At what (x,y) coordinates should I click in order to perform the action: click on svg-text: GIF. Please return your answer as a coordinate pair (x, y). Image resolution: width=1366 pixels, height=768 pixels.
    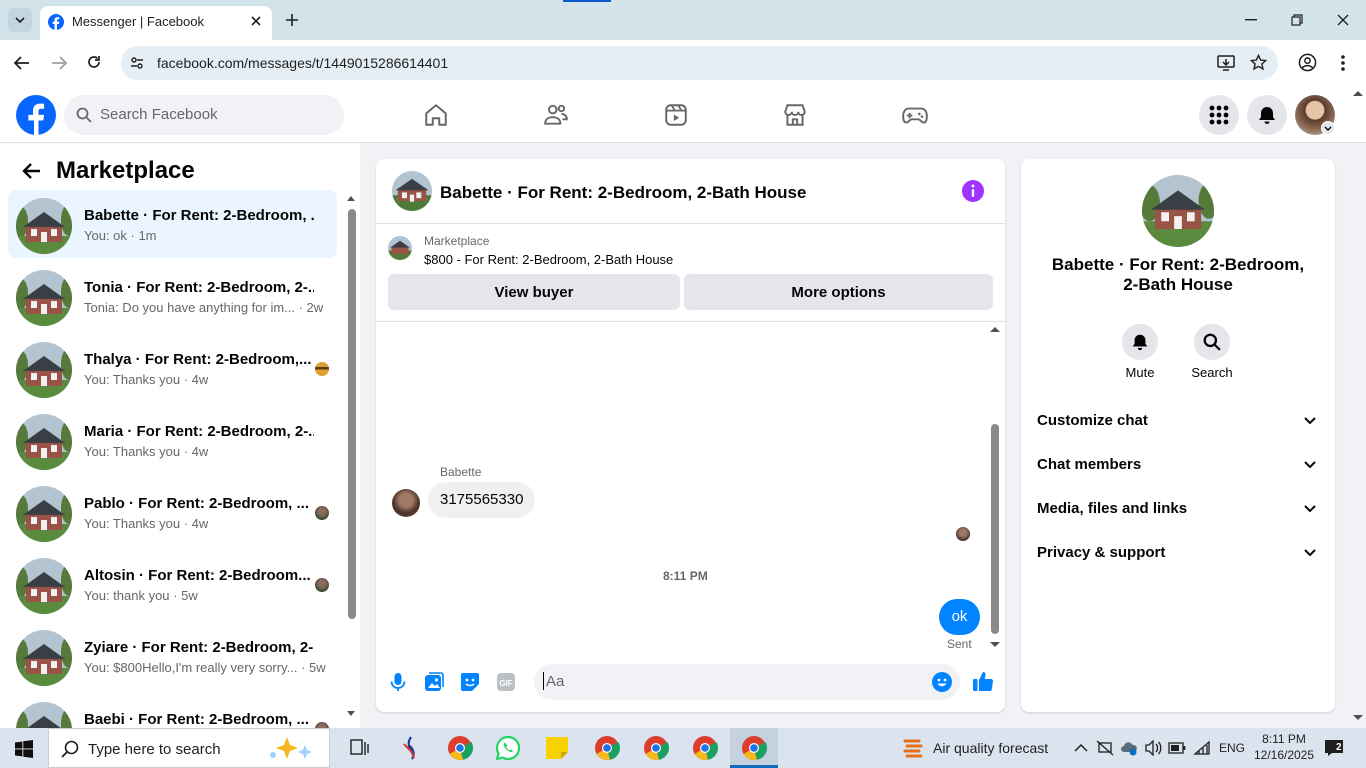
    Looking at the image, I should click on (505, 683).